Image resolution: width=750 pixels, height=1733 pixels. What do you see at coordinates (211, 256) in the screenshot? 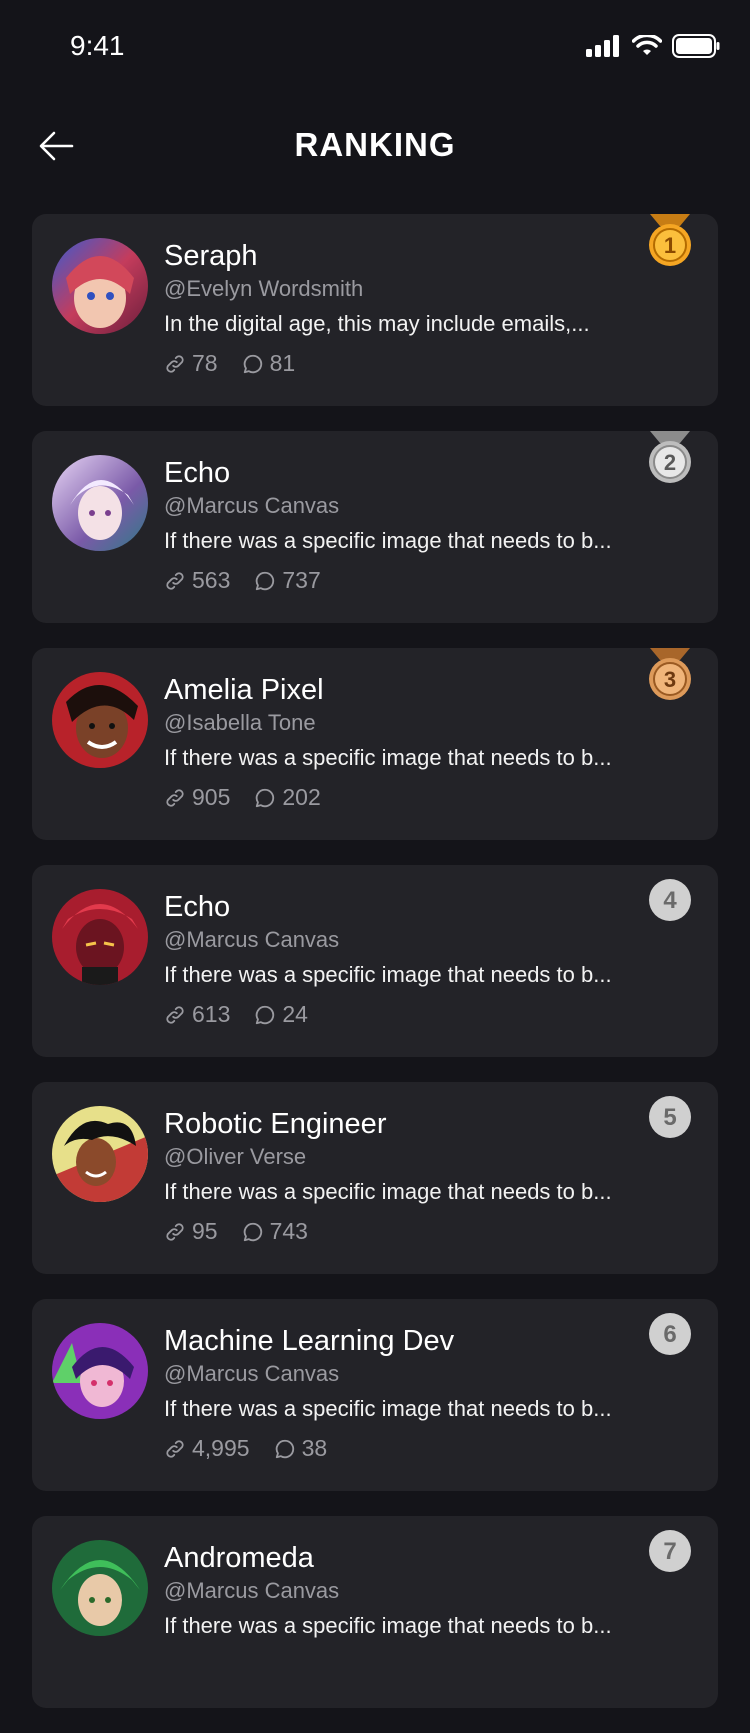
I see `user-name: Seraph` at bounding box center [211, 256].